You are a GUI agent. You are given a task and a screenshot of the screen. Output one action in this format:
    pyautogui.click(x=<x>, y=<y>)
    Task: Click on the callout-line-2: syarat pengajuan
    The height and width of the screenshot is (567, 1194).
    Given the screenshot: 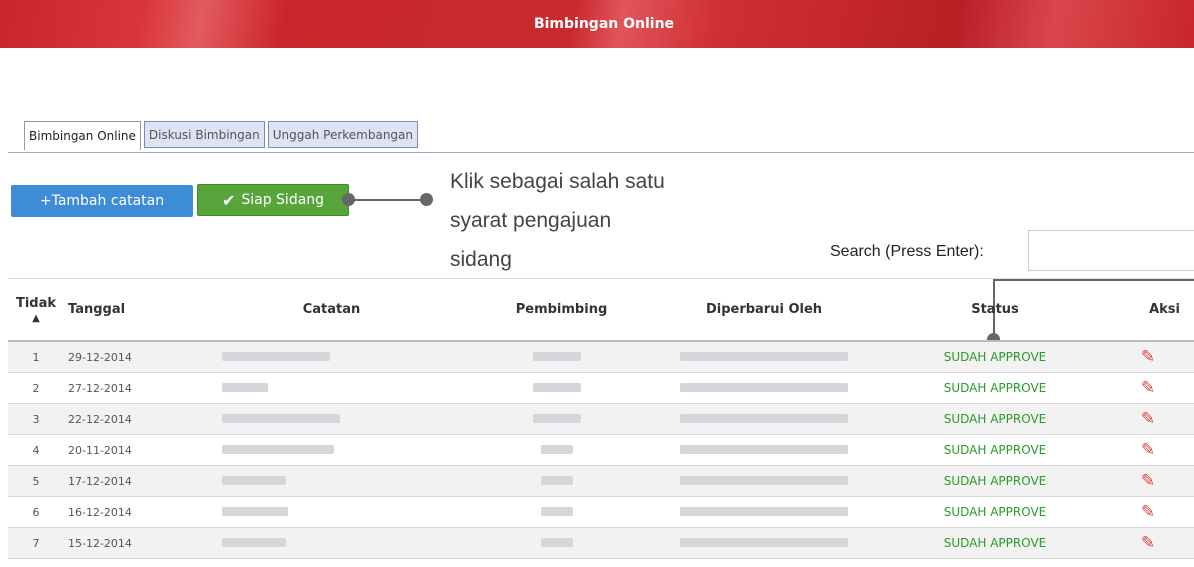 What is the action you would take?
    pyautogui.click(x=531, y=220)
    